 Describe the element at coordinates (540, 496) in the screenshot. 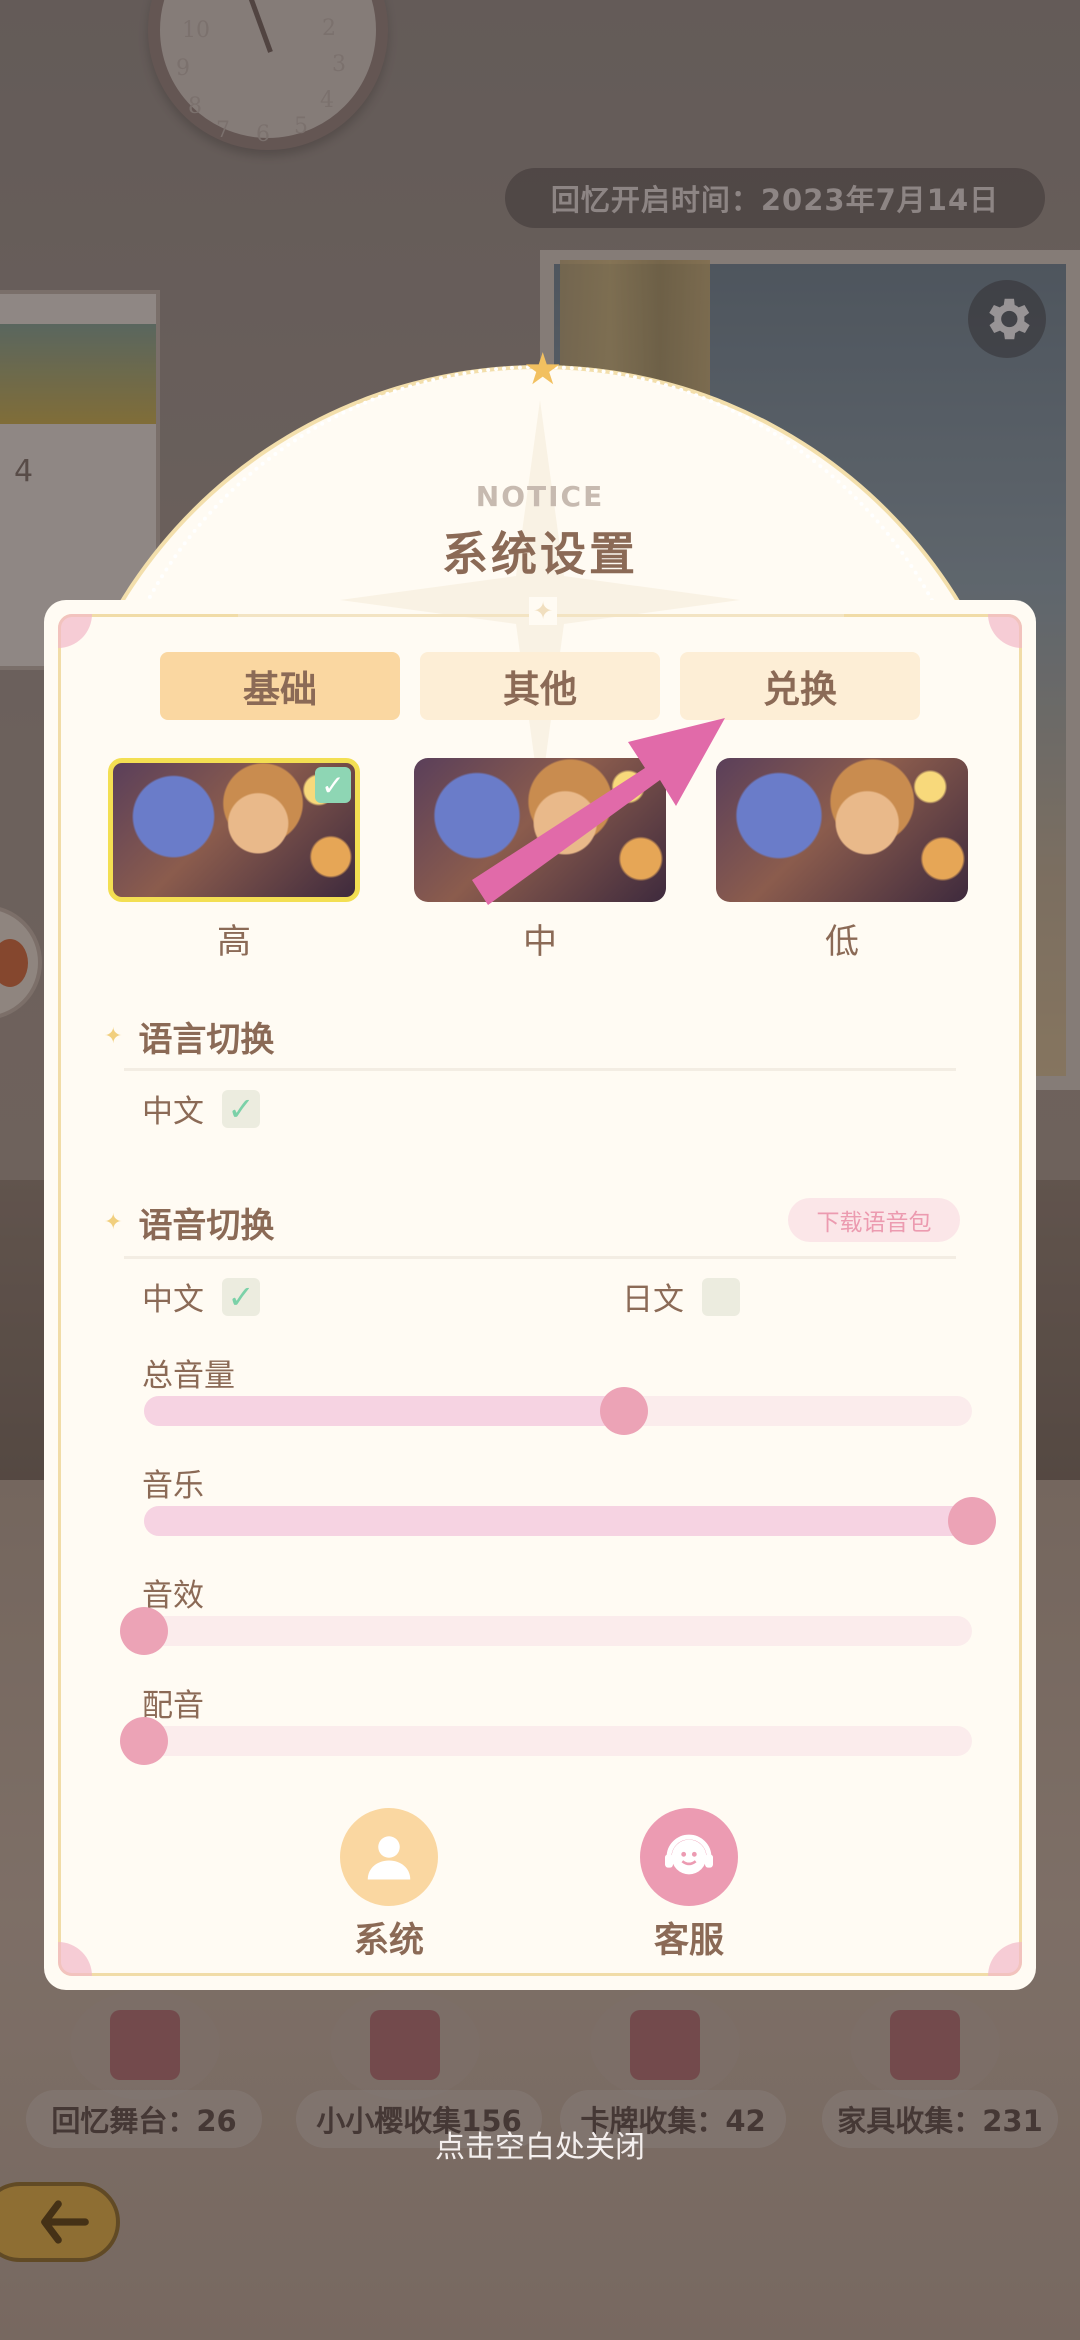

I see `dialog-notice-label: NOTICE` at that location.